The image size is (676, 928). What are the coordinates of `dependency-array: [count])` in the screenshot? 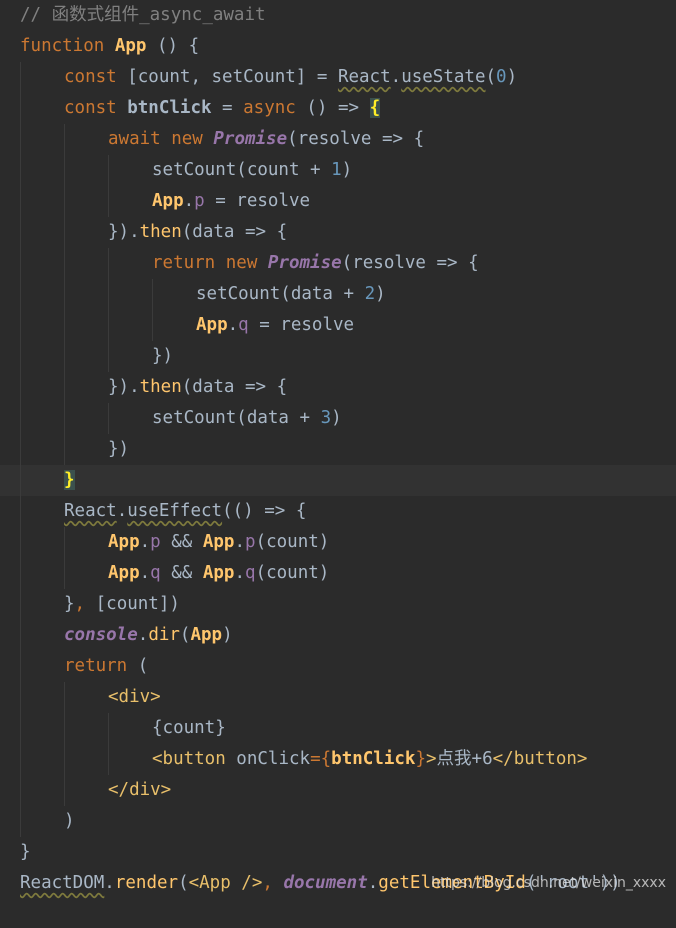 It's located at (132, 604).